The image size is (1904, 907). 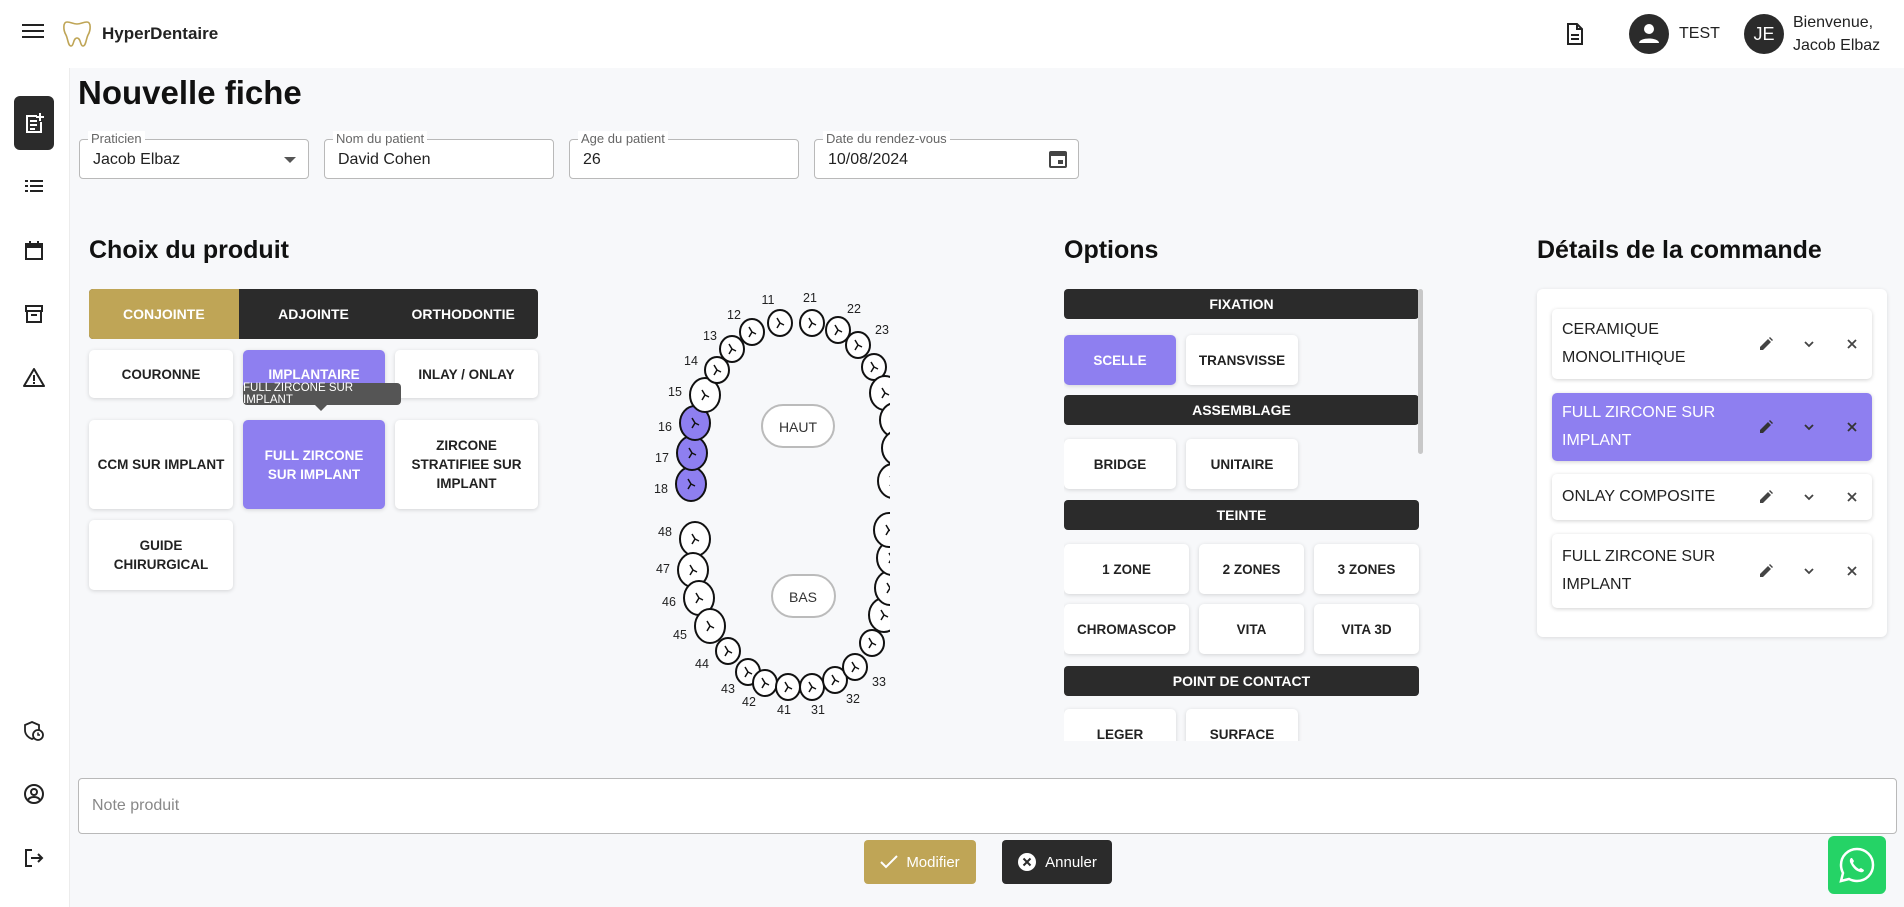 I want to click on order-item-actions, so click(x=1809, y=427).